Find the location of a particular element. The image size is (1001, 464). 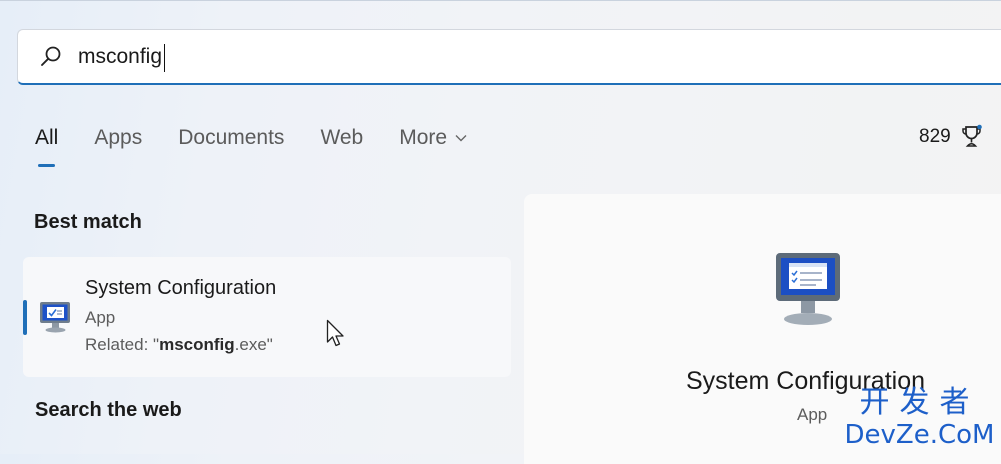

tab-more: More is located at coordinates (433, 138).